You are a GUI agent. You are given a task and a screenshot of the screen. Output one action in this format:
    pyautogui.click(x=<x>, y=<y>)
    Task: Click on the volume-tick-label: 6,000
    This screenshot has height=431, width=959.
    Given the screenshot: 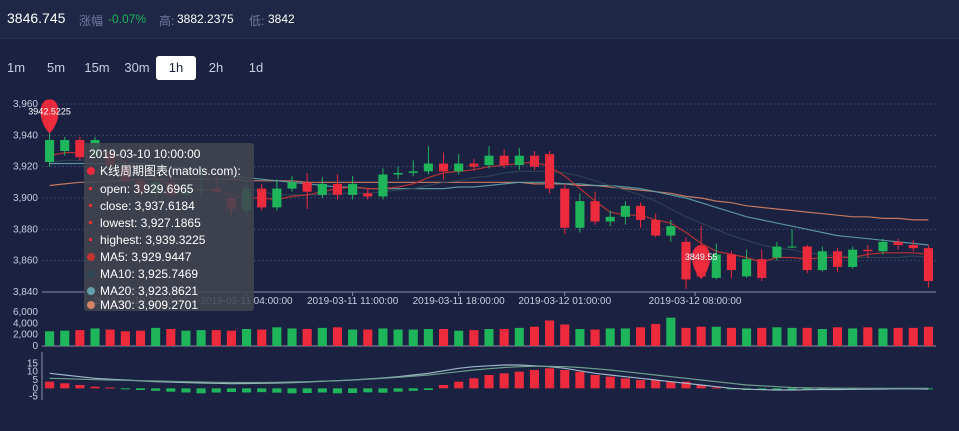 What is the action you would take?
    pyautogui.click(x=25, y=312)
    